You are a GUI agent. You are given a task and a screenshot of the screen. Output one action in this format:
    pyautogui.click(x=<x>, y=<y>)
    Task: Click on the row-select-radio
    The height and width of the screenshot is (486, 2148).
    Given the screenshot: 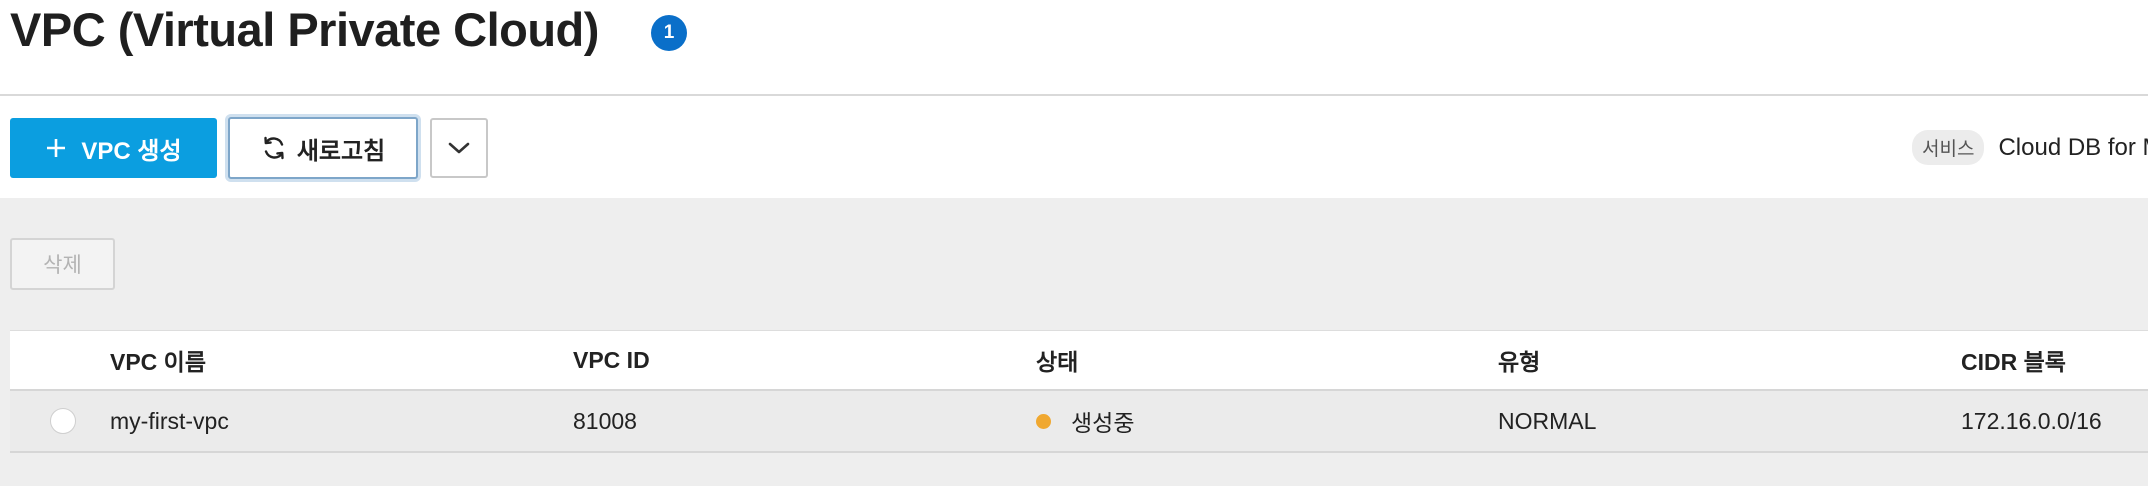 What is the action you would take?
    pyautogui.click(x=63, y=421)
    